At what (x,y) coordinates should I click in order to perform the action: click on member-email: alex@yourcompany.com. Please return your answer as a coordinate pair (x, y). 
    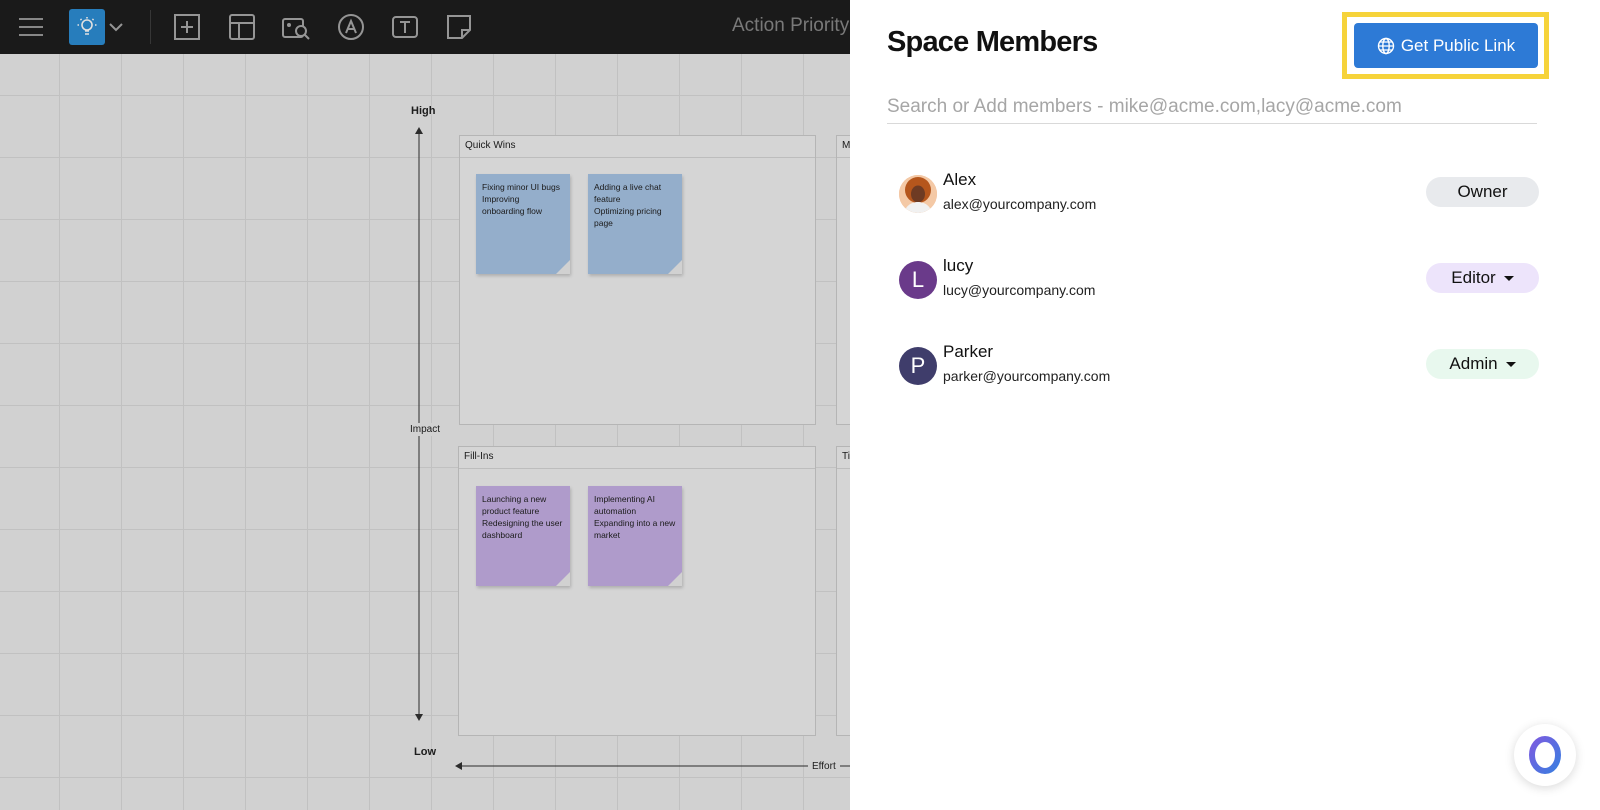
    Looking at the image, I should click on (1020, 204).